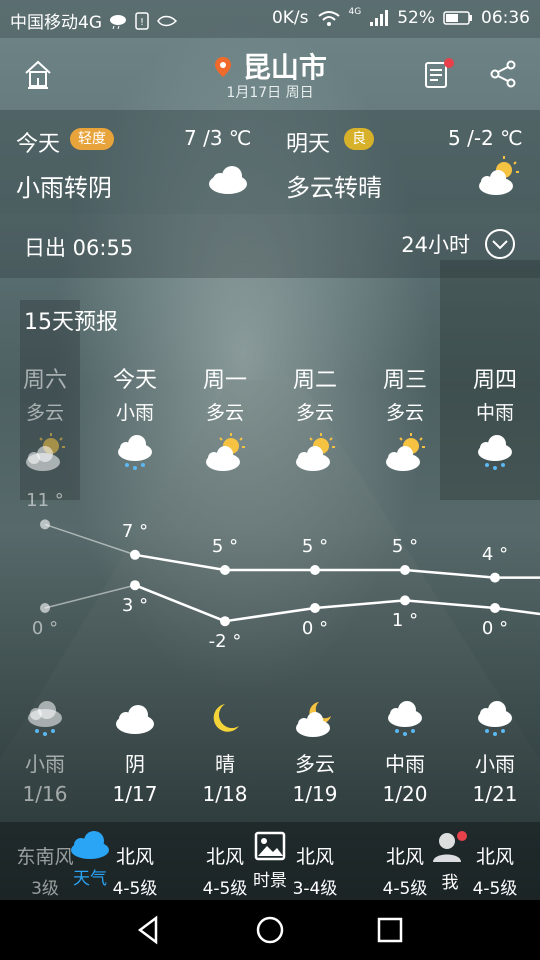 The image size is (540, 960). Describe the element at coordinates (404, 380) in the screenshot. I see `forecast-weekday: 周三` at that location.